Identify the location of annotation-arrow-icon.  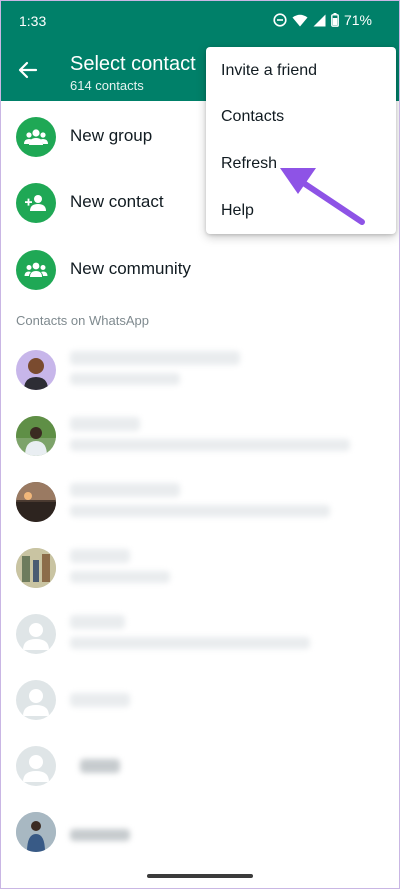
(322, 196).